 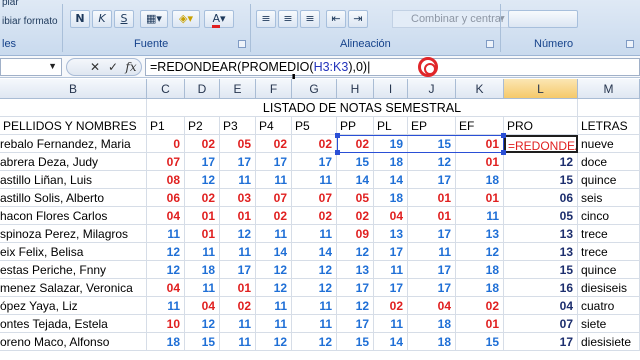 I want to click on bold-button: N, so click(x=80, y=19).